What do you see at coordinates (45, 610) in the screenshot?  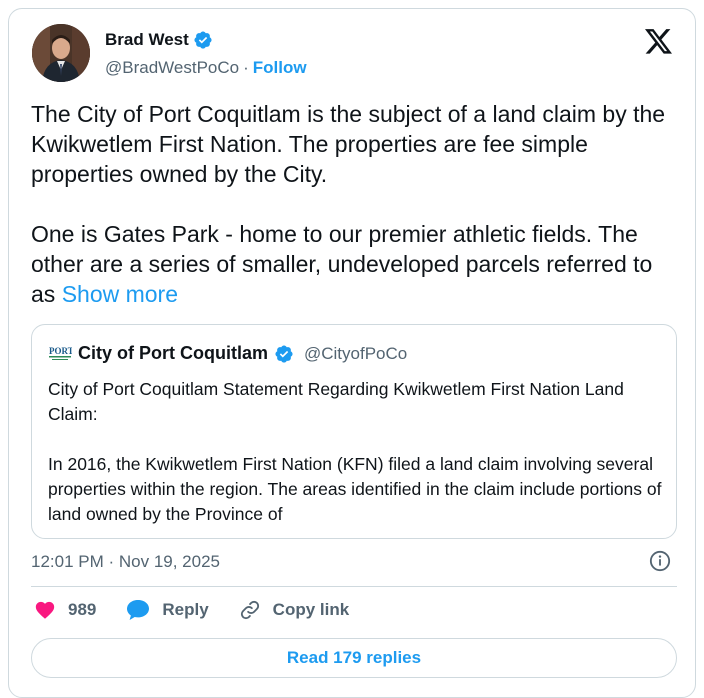 I see `heart-icon` at bounding box center [45, 610].